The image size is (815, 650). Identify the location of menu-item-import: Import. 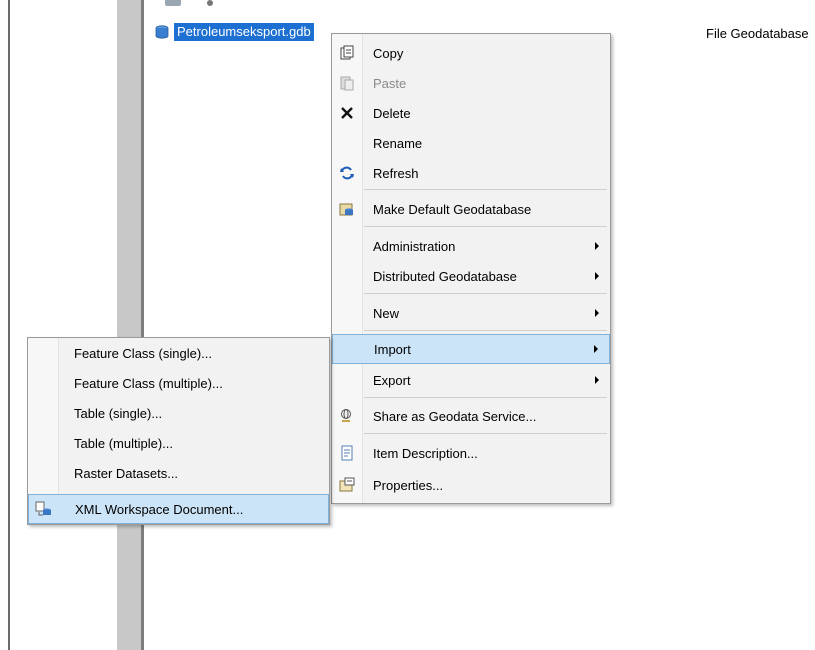
(471, 349).